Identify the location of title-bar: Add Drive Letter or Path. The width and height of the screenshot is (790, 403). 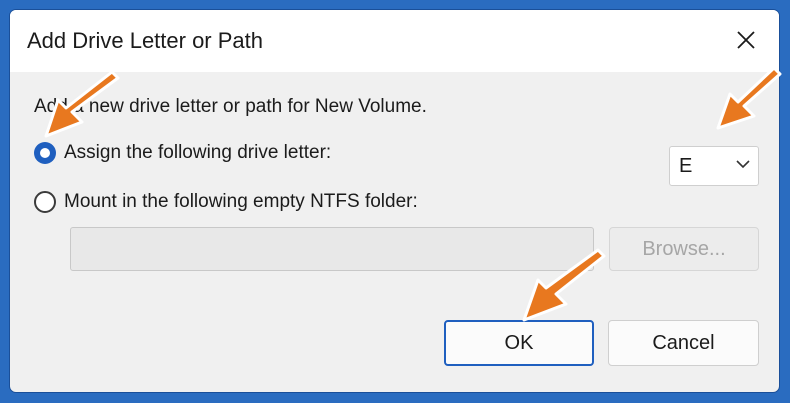
(394, 41).